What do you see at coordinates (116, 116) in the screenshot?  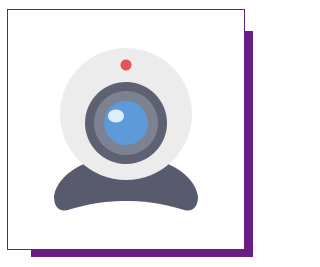 I see `lens-highlight` at bounding box center [116, 116].